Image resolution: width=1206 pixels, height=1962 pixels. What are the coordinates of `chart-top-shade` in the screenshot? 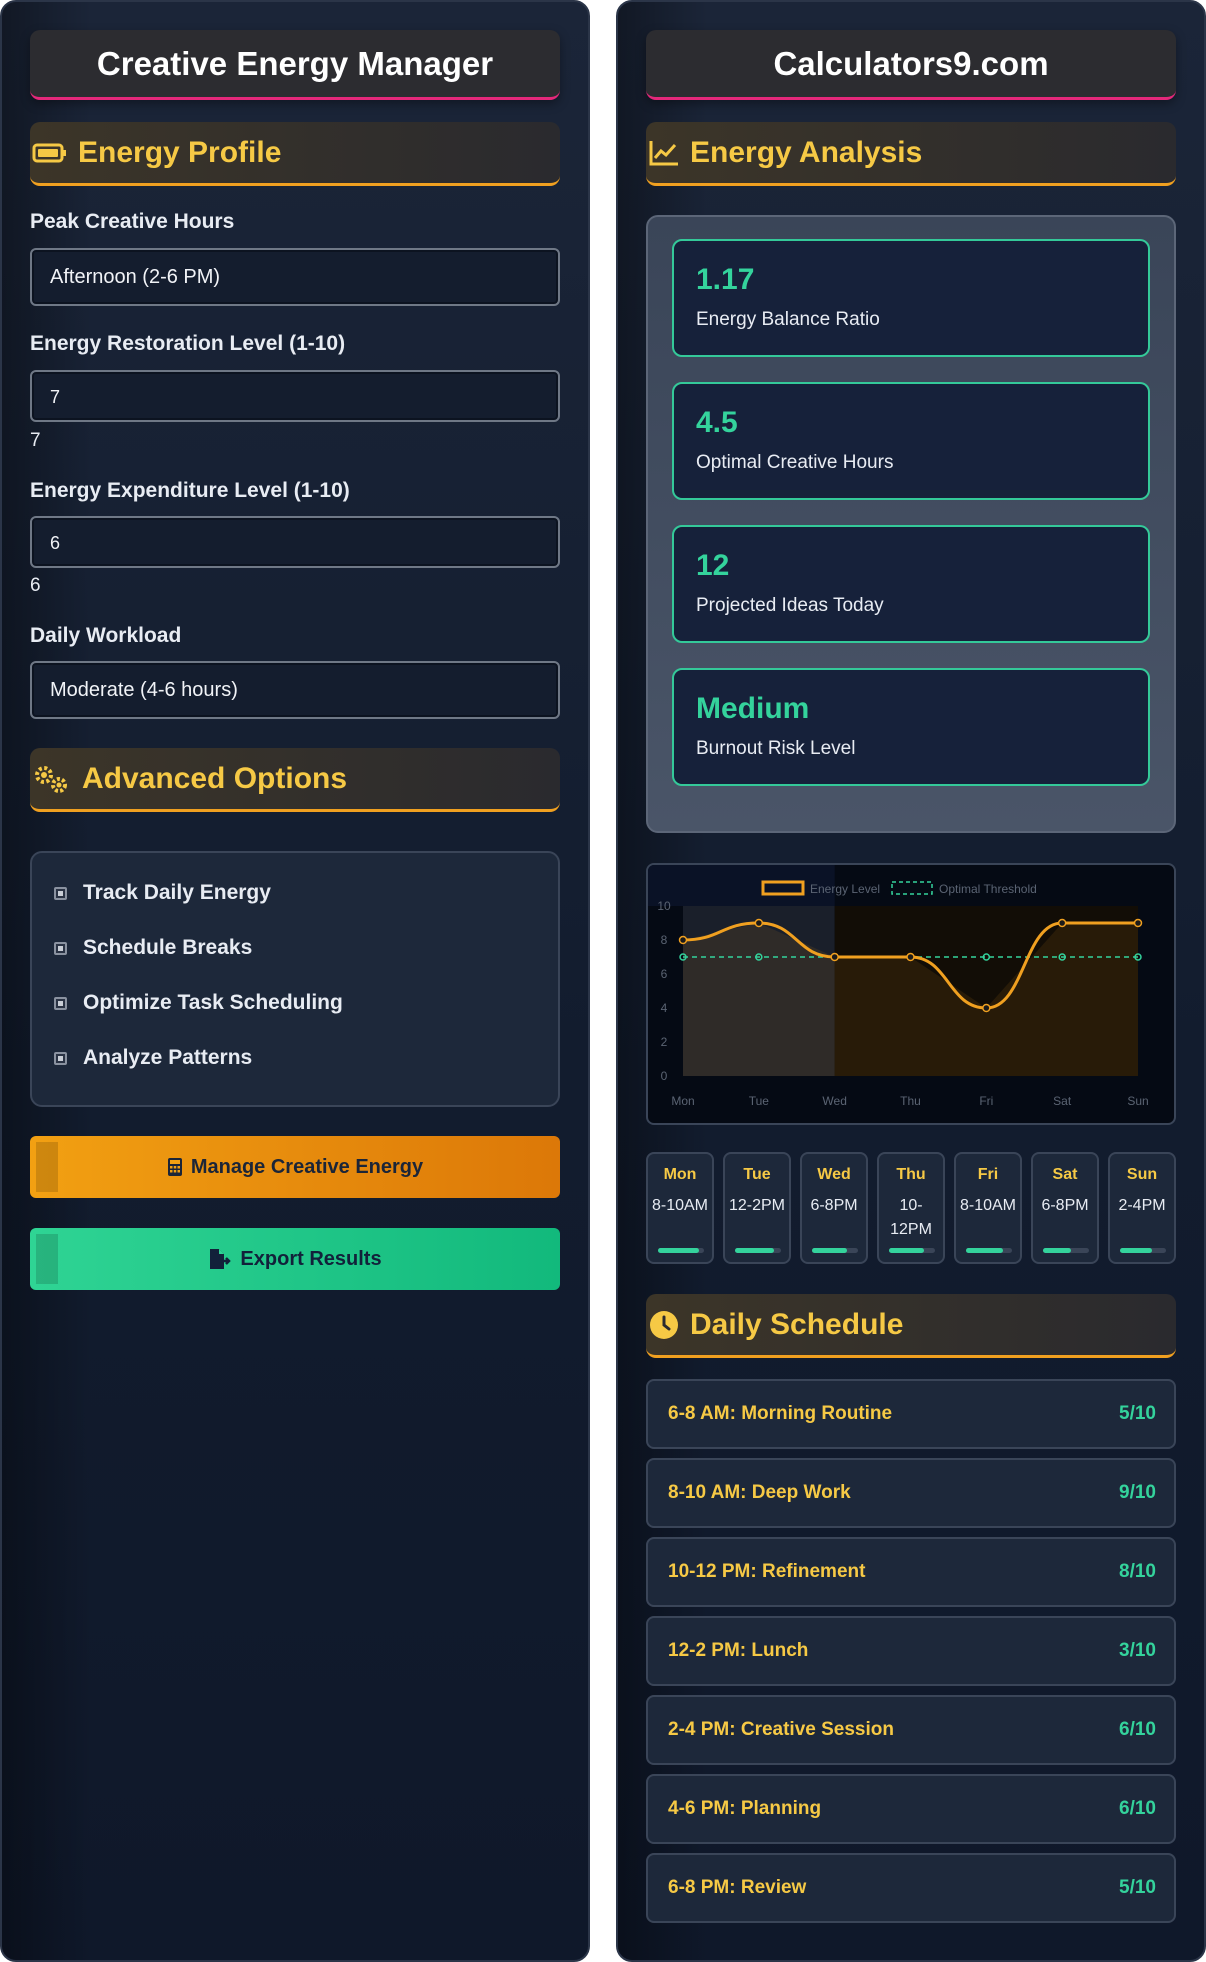 It's located at (741, 885).